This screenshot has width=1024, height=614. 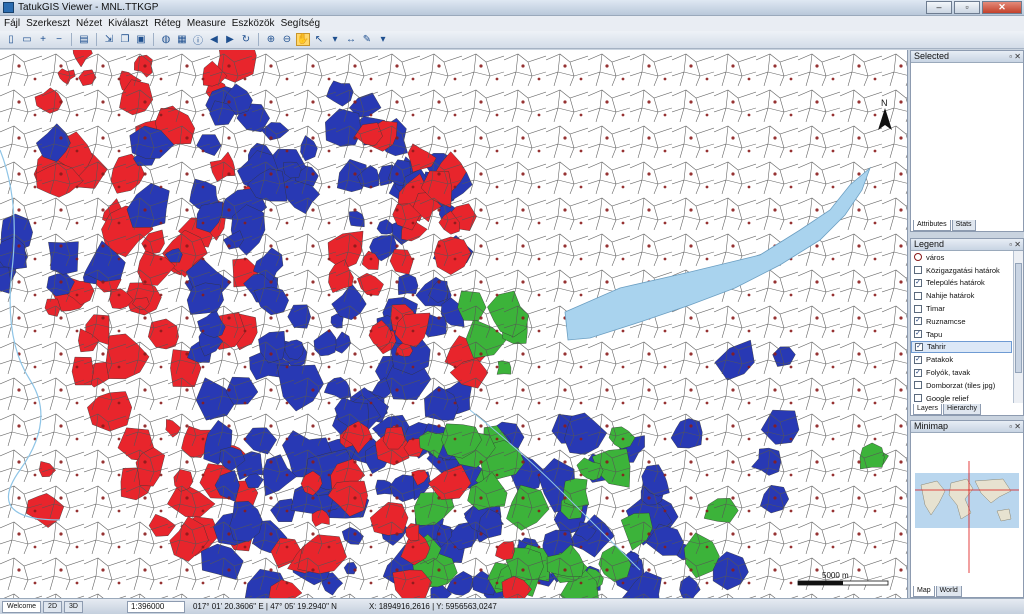 What do you see at coordinates (961, 257) in the screenshot?
I see `legend-item-varos: város` at bounding box center [961, 257].